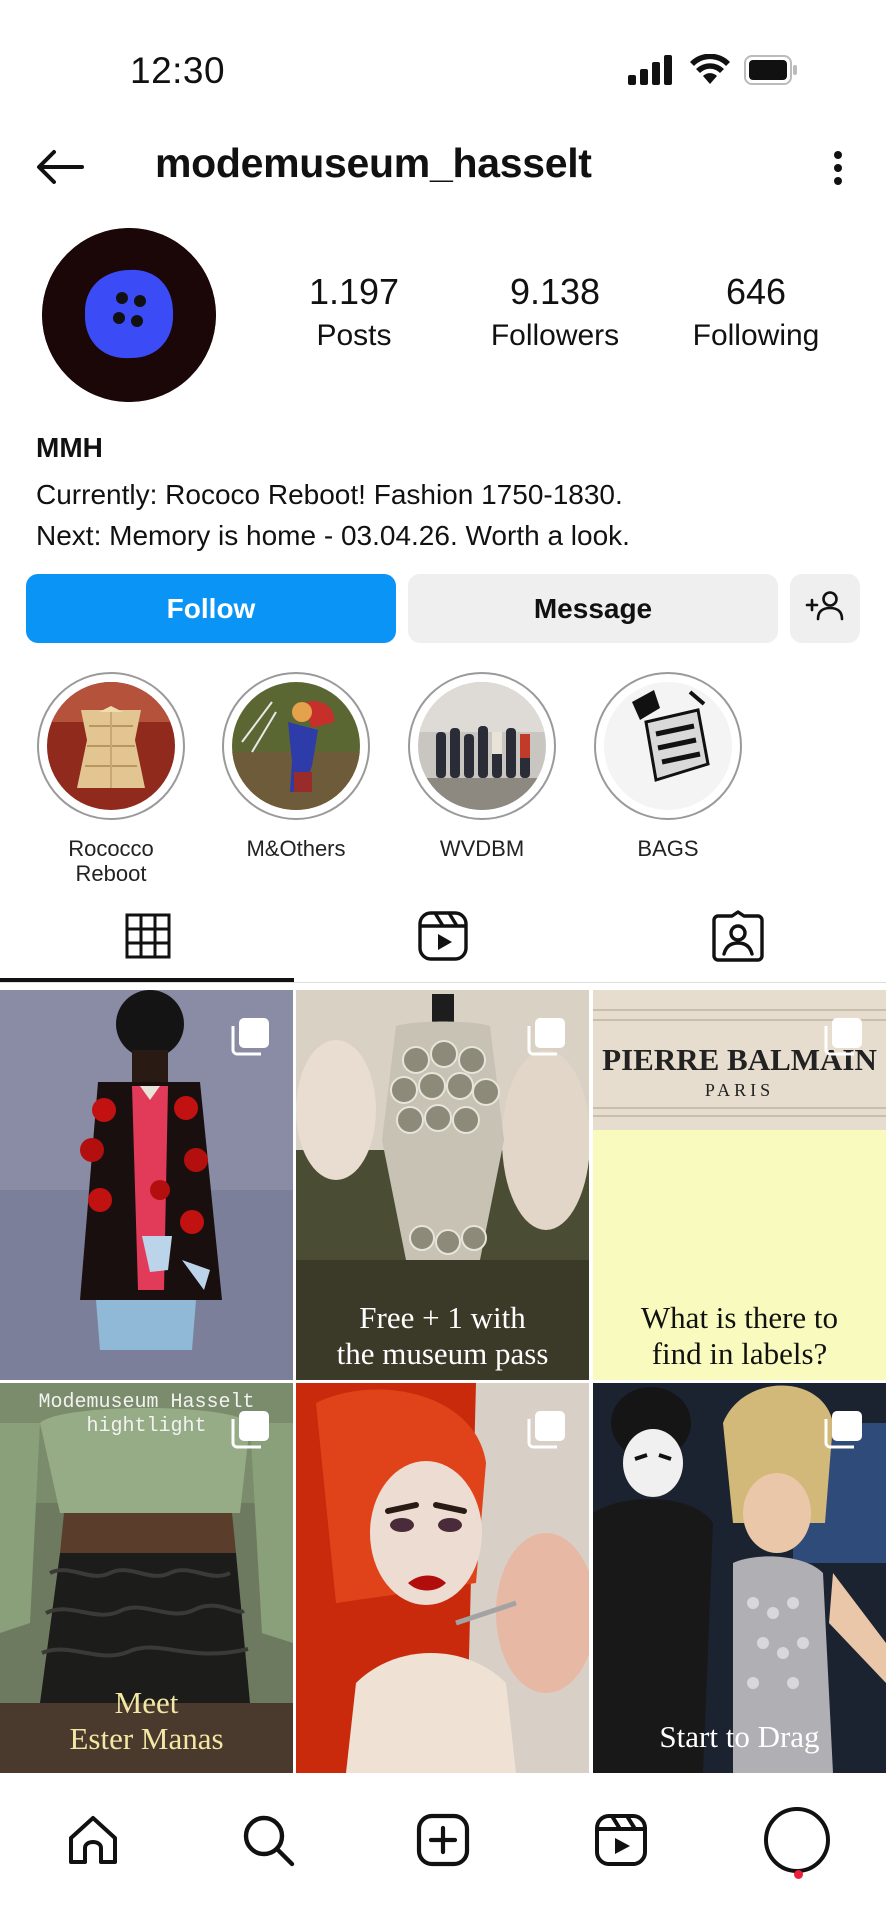 This screenshot has width=886, height=1920. I want to click on wifi-icon, so click(710, 72).